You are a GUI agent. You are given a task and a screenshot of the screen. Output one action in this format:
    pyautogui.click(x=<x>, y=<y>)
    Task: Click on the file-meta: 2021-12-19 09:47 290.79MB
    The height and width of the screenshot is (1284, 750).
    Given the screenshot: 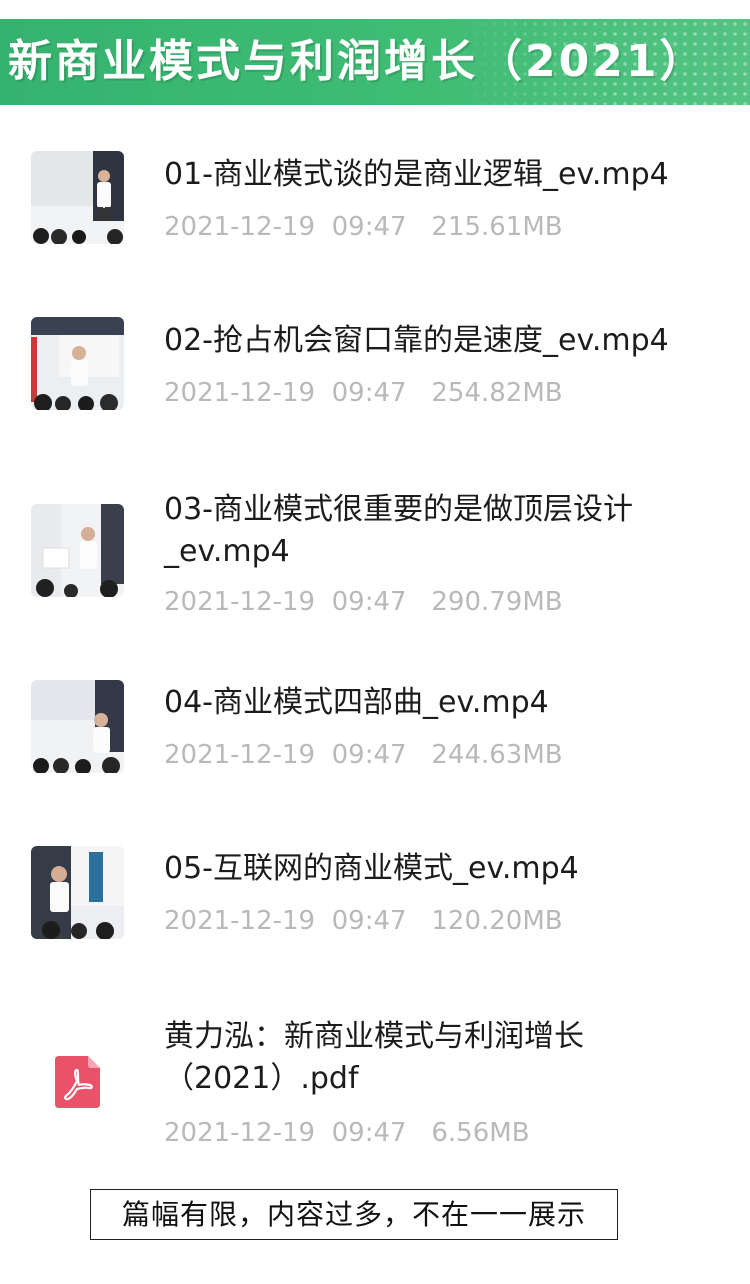 What is the action you would take?
    pyautogui.click(x=363, y=602)
    